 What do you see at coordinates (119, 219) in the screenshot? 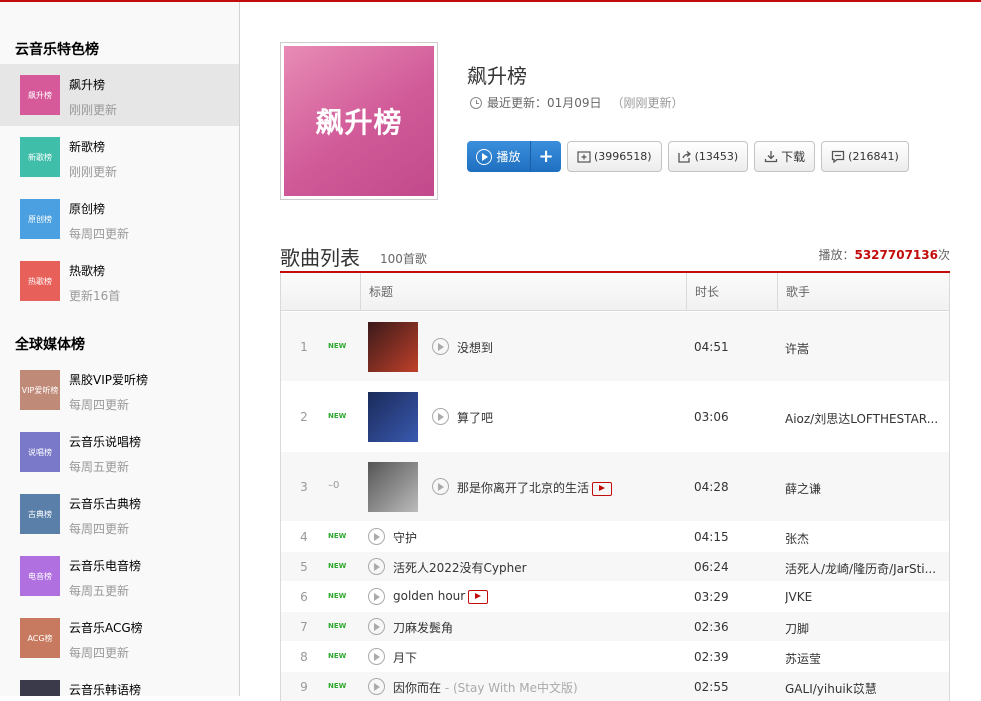
I see `sidebar-item: 原创榜 原创榜 每周四更新` at bounding box center [119, 219].